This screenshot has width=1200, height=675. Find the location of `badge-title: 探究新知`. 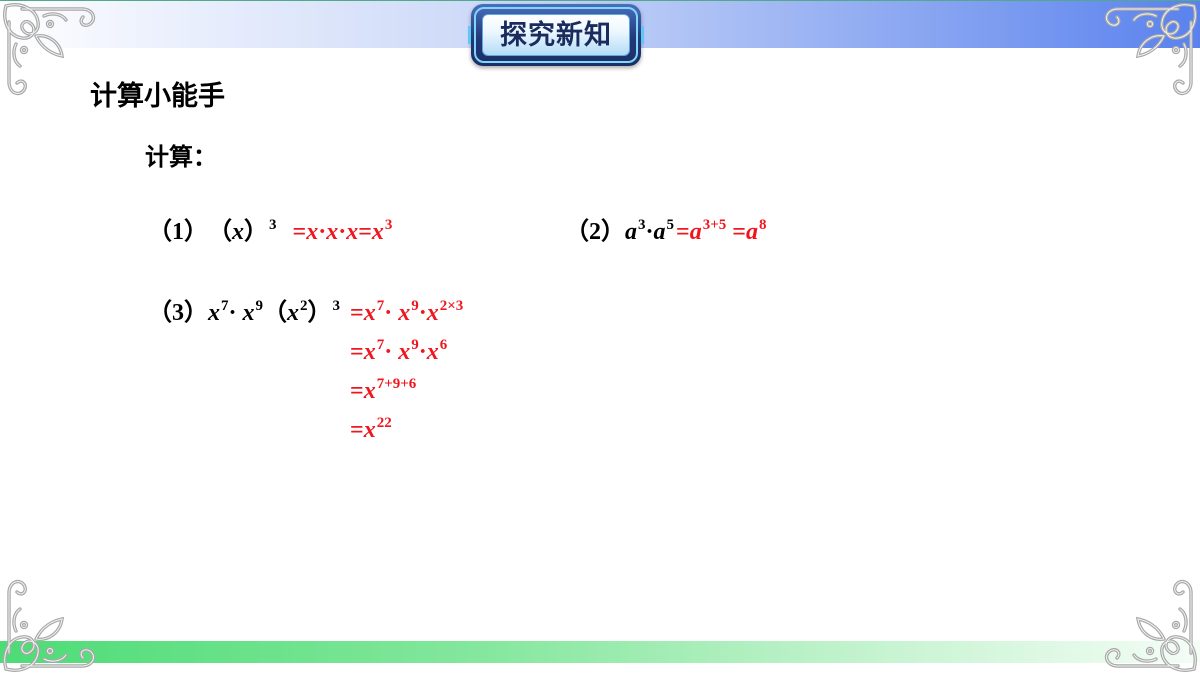

badge-title: 探究新知 is located at coordinates (556, 35).